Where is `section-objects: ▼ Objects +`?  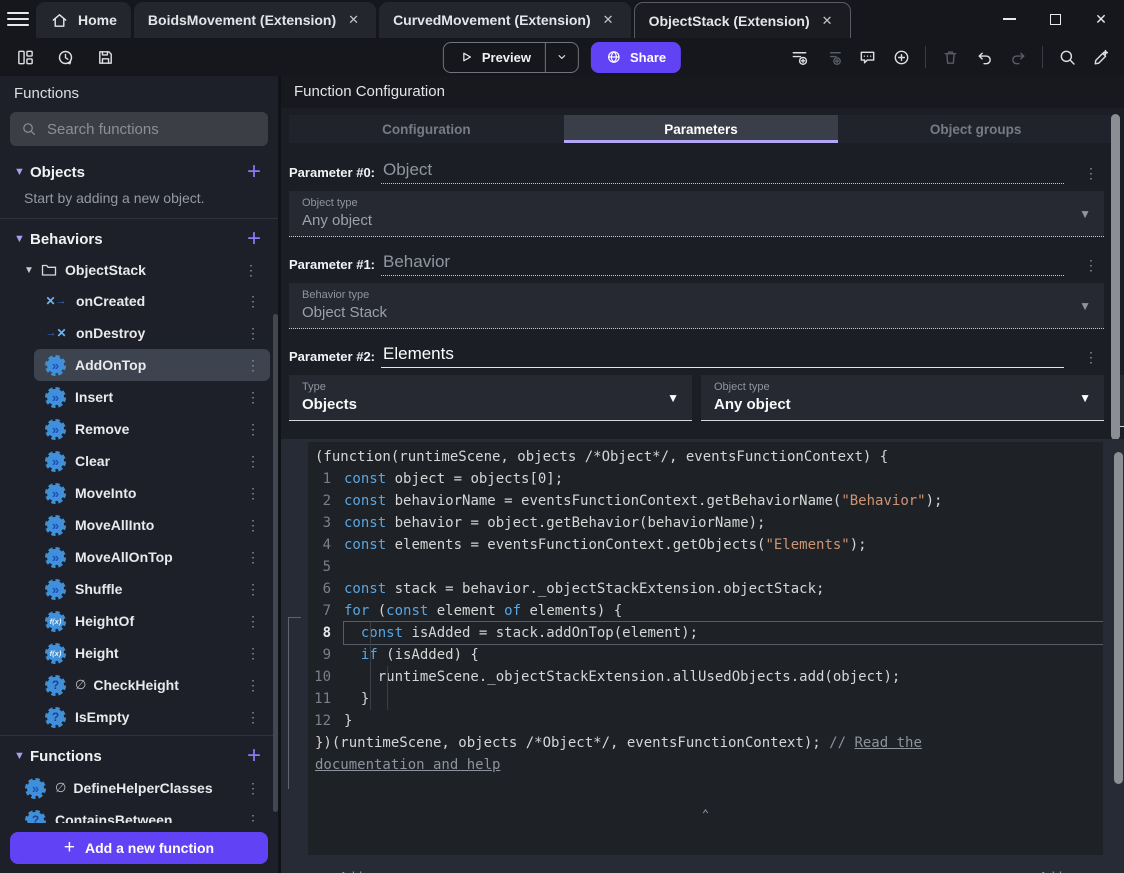
section-objects: ▼ Objects + is located at coordinates (139, 172).